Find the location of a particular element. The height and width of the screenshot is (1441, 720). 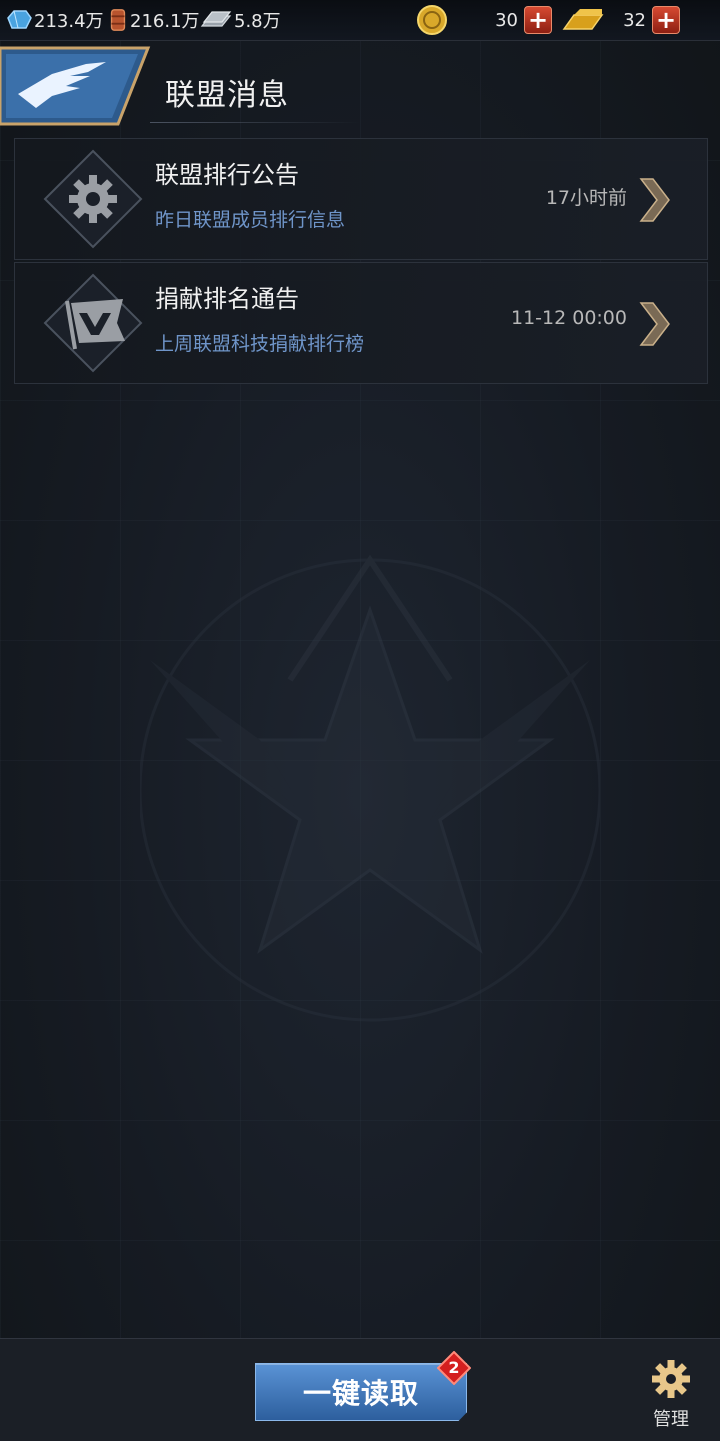

premium-gold: 32 + is located at coordinates (621, 20).